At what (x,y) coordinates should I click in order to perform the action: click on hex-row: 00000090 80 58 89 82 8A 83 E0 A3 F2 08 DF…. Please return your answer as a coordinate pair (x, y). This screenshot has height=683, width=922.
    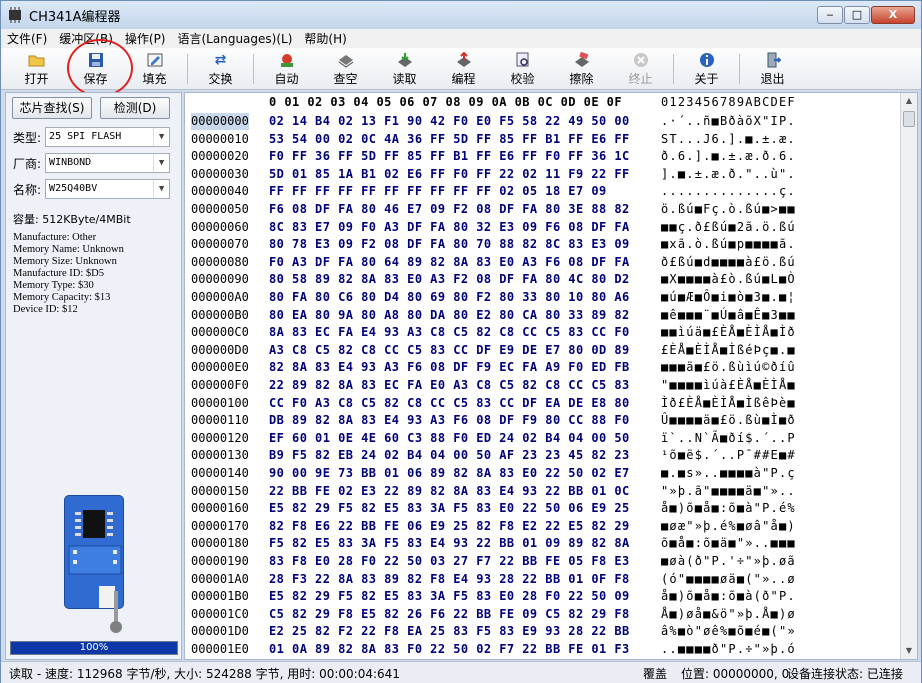
    Looking at the image, I should click on (543, 280).